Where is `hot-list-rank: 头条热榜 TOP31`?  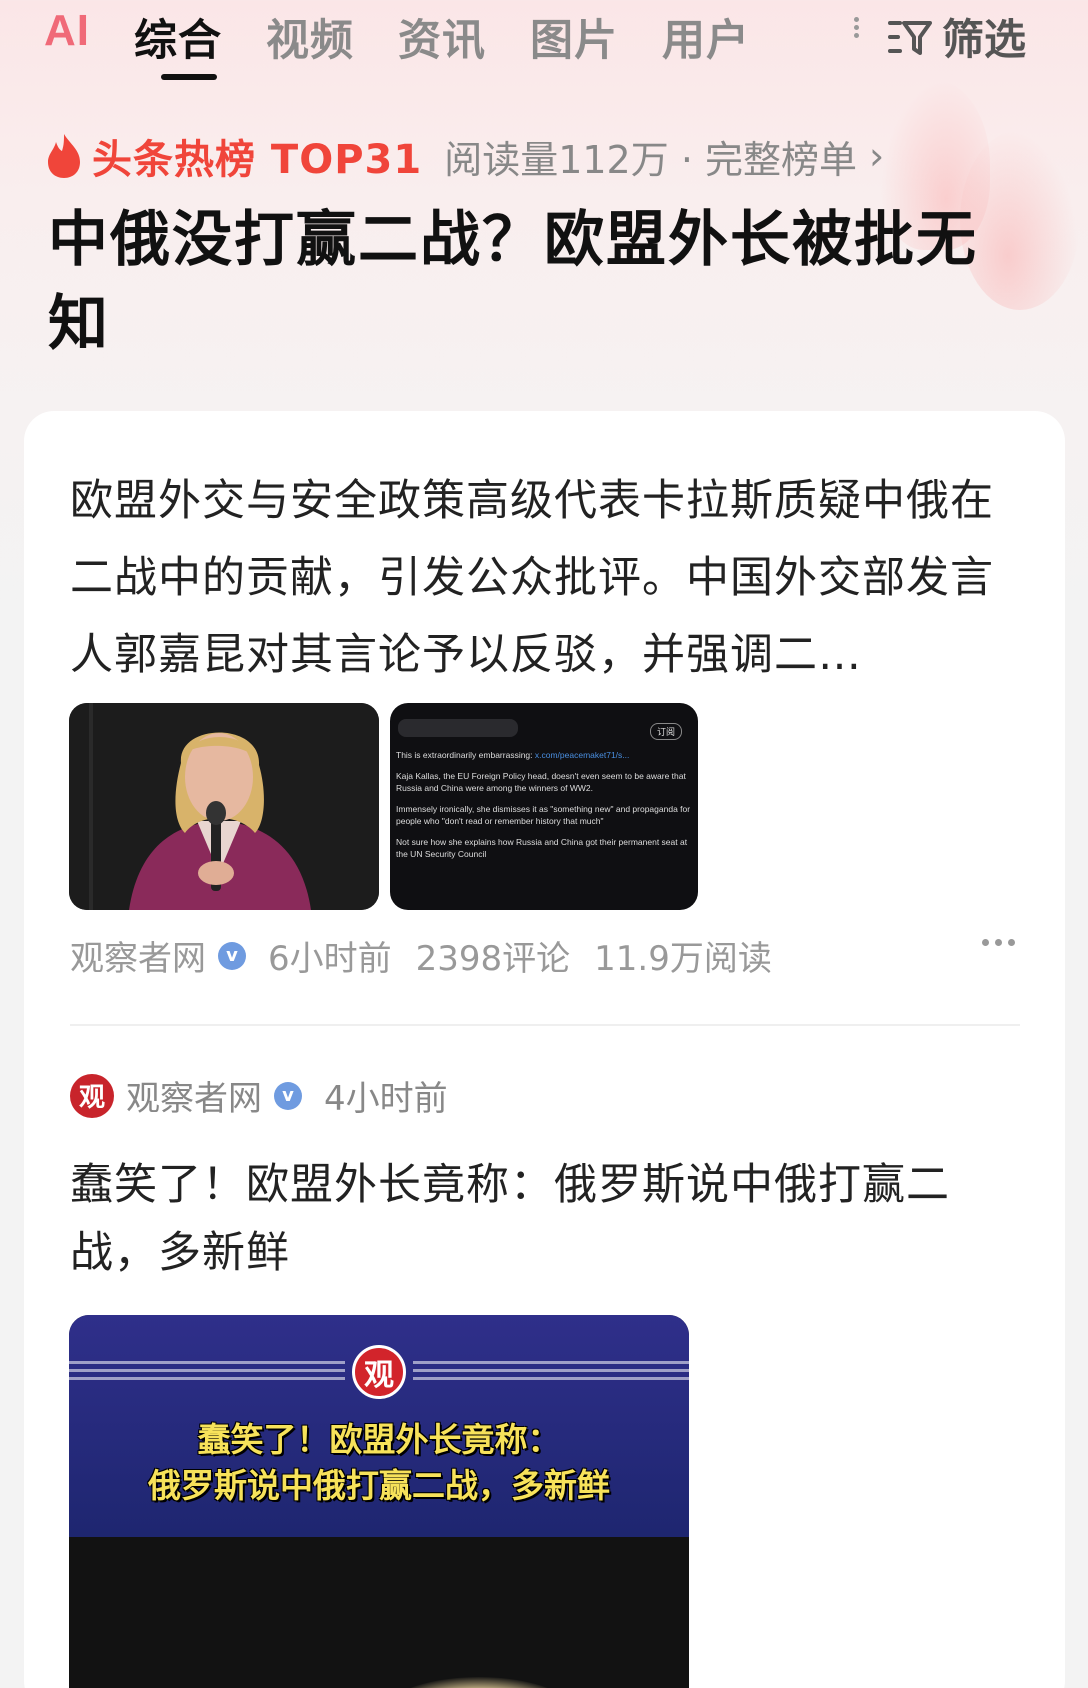
hot-list-rank: 头条热榜 TOP31 is located at coordinates (257, 160).